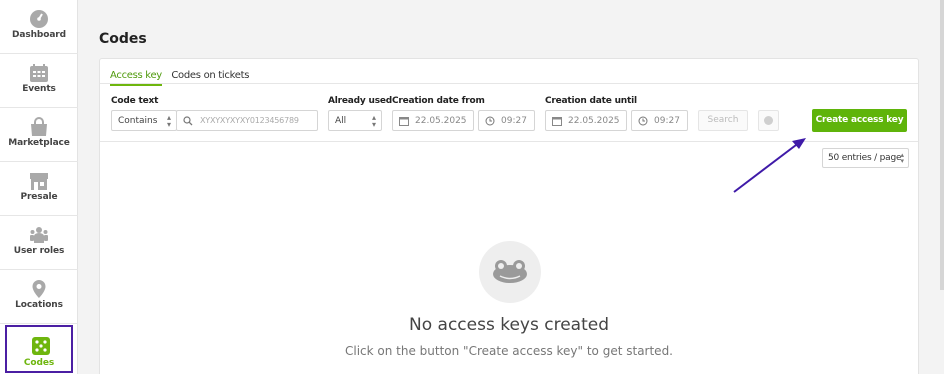 This screenshot has width=944, height=374. Describe the element at coordinates (123, 39) in the screenshot. I see `page-title: Codes` at that location.